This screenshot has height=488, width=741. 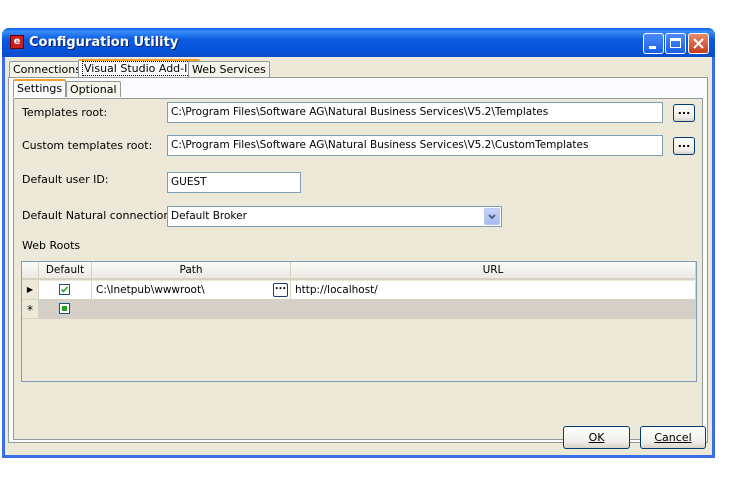 What do you see at coordinates (234, 182) in the screenshot?
I see `default-user-id-field: GUEST` at bounding box center [234, 182].